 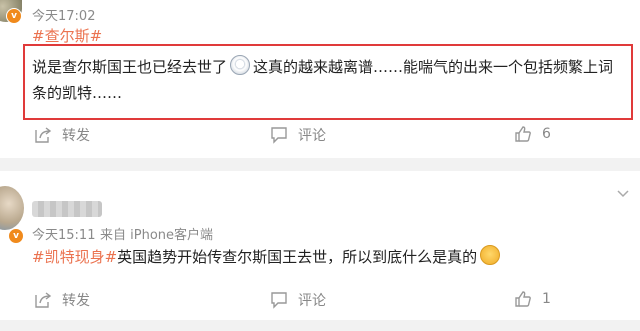 I want to click on like-button: 1, so click(x=532, y=299).